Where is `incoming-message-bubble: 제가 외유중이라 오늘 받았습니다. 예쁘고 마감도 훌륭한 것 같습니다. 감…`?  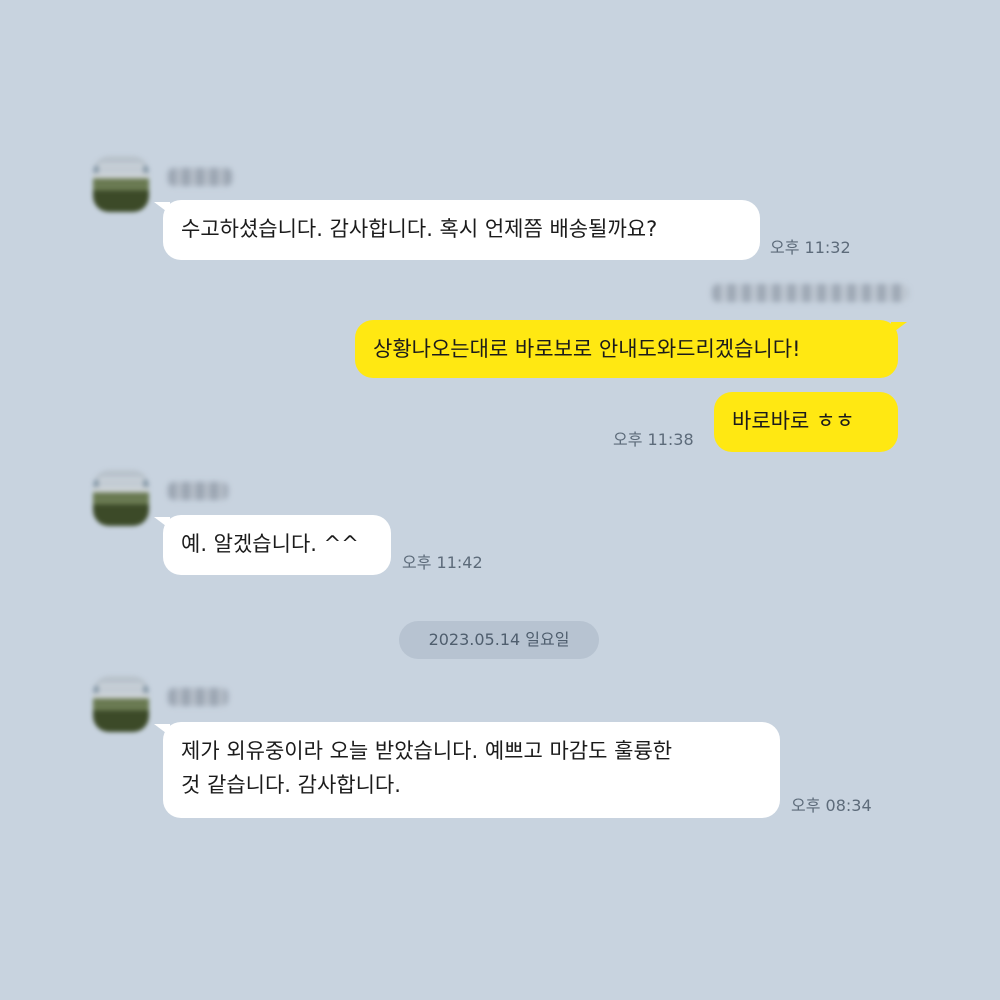
incoming-message-bubble: 제가 외유중이라 오늘 받았습니다. 예쁘고 마감도 훌륭한 것 같습니다. 감… is located at coordinates (467, 770).